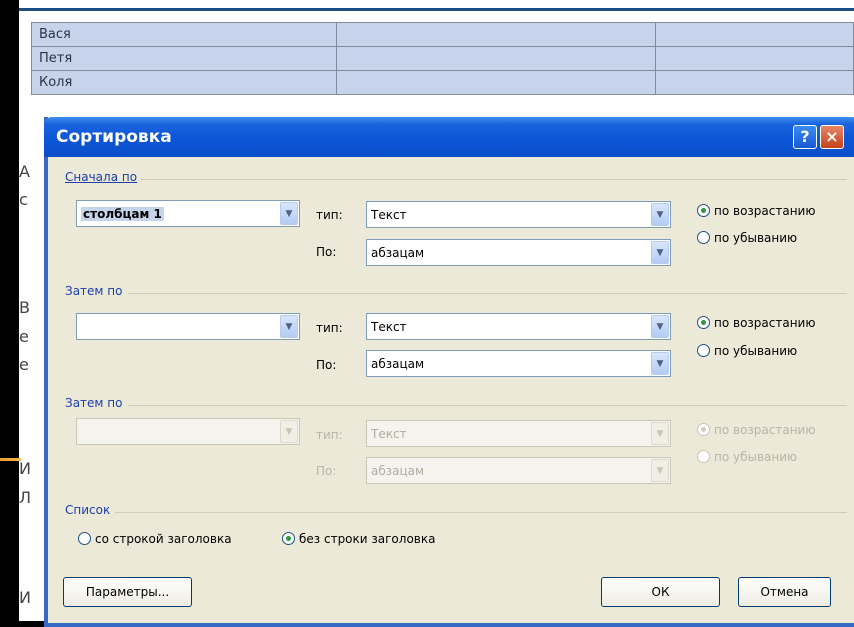  Describe the element at coordinates (398, 253) in the screenshot. I see `first-by-value: абзацам` at that location.